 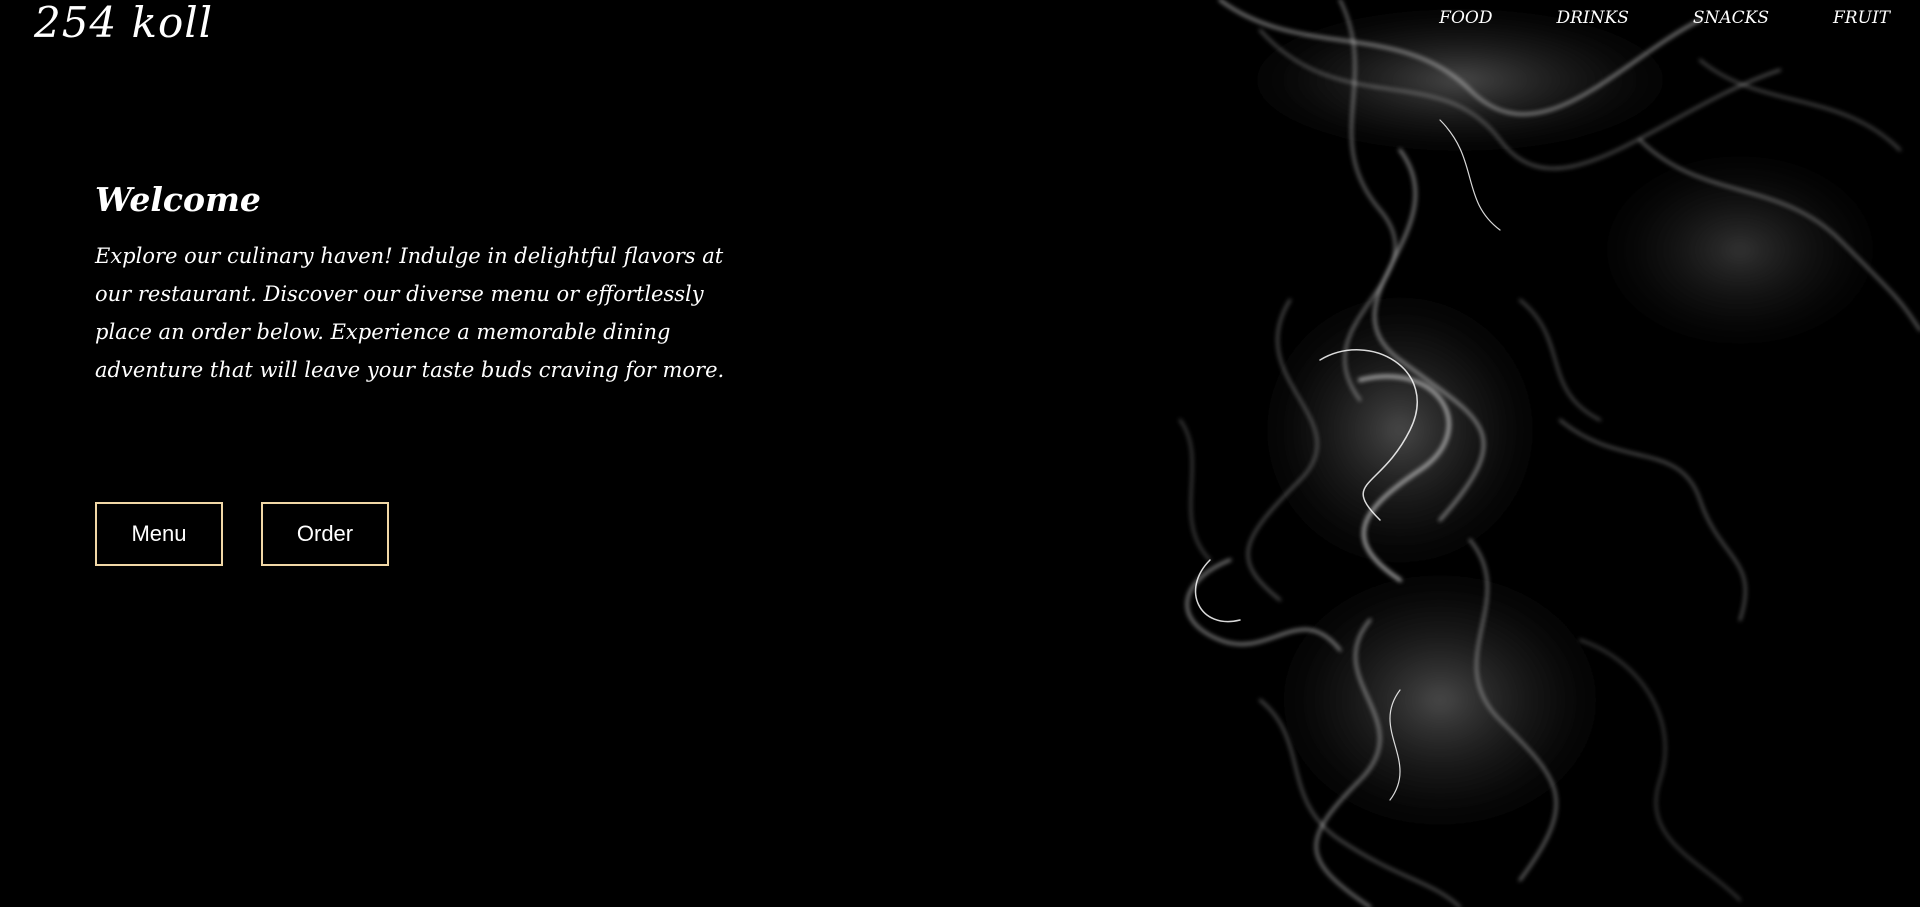 I want to click on nav-item-drinks: DRINKS, so click(x=1592, y=18).